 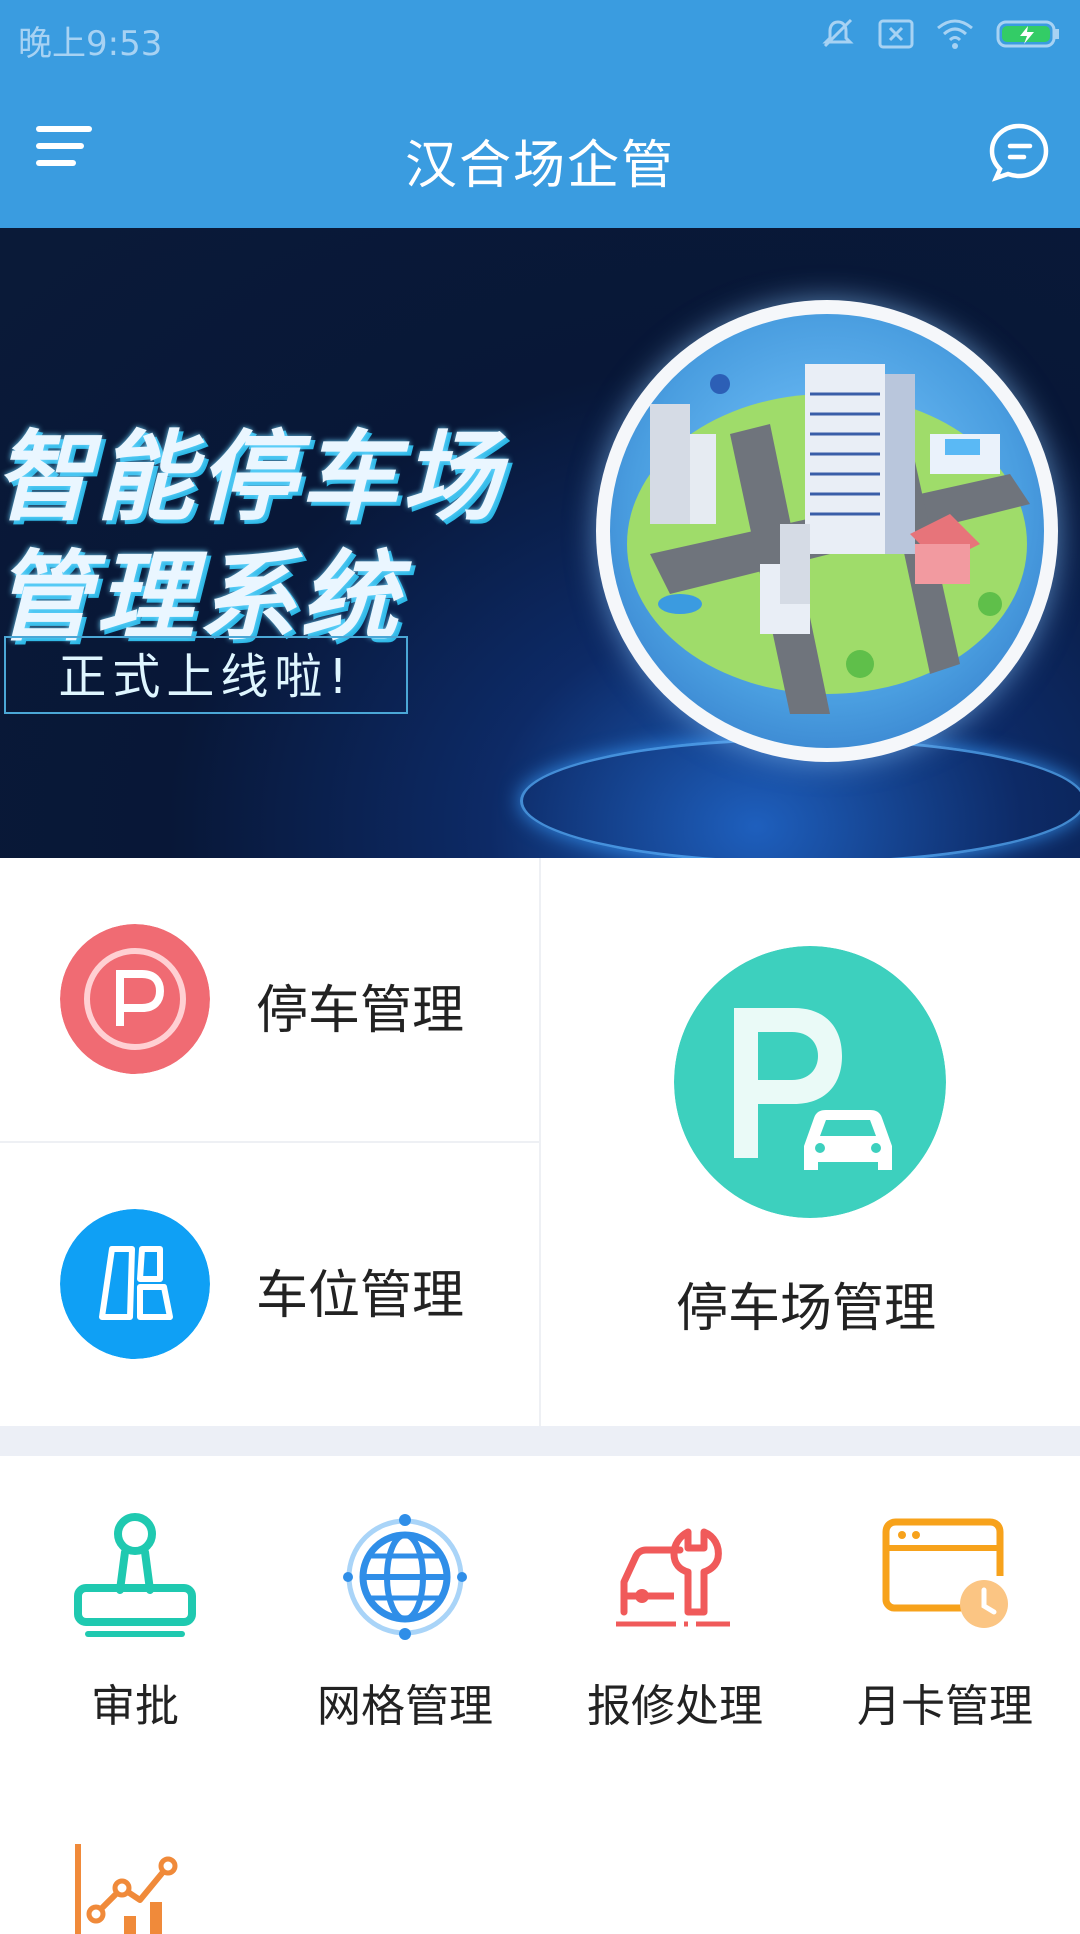 What do you see at coordinates (135, 999) in the screenshot?
I see `parking-p-icon` at bounding box center [135, 999].